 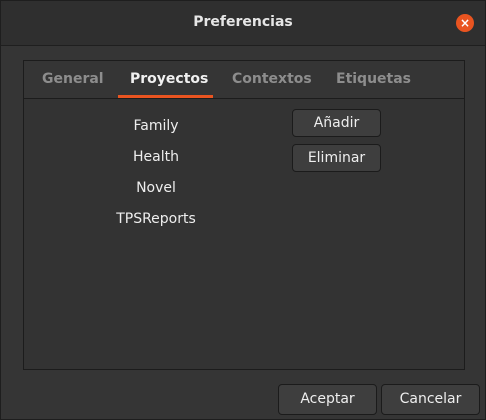 I want to click on dialog-title: Preferencias, so click(x=243, y=22).